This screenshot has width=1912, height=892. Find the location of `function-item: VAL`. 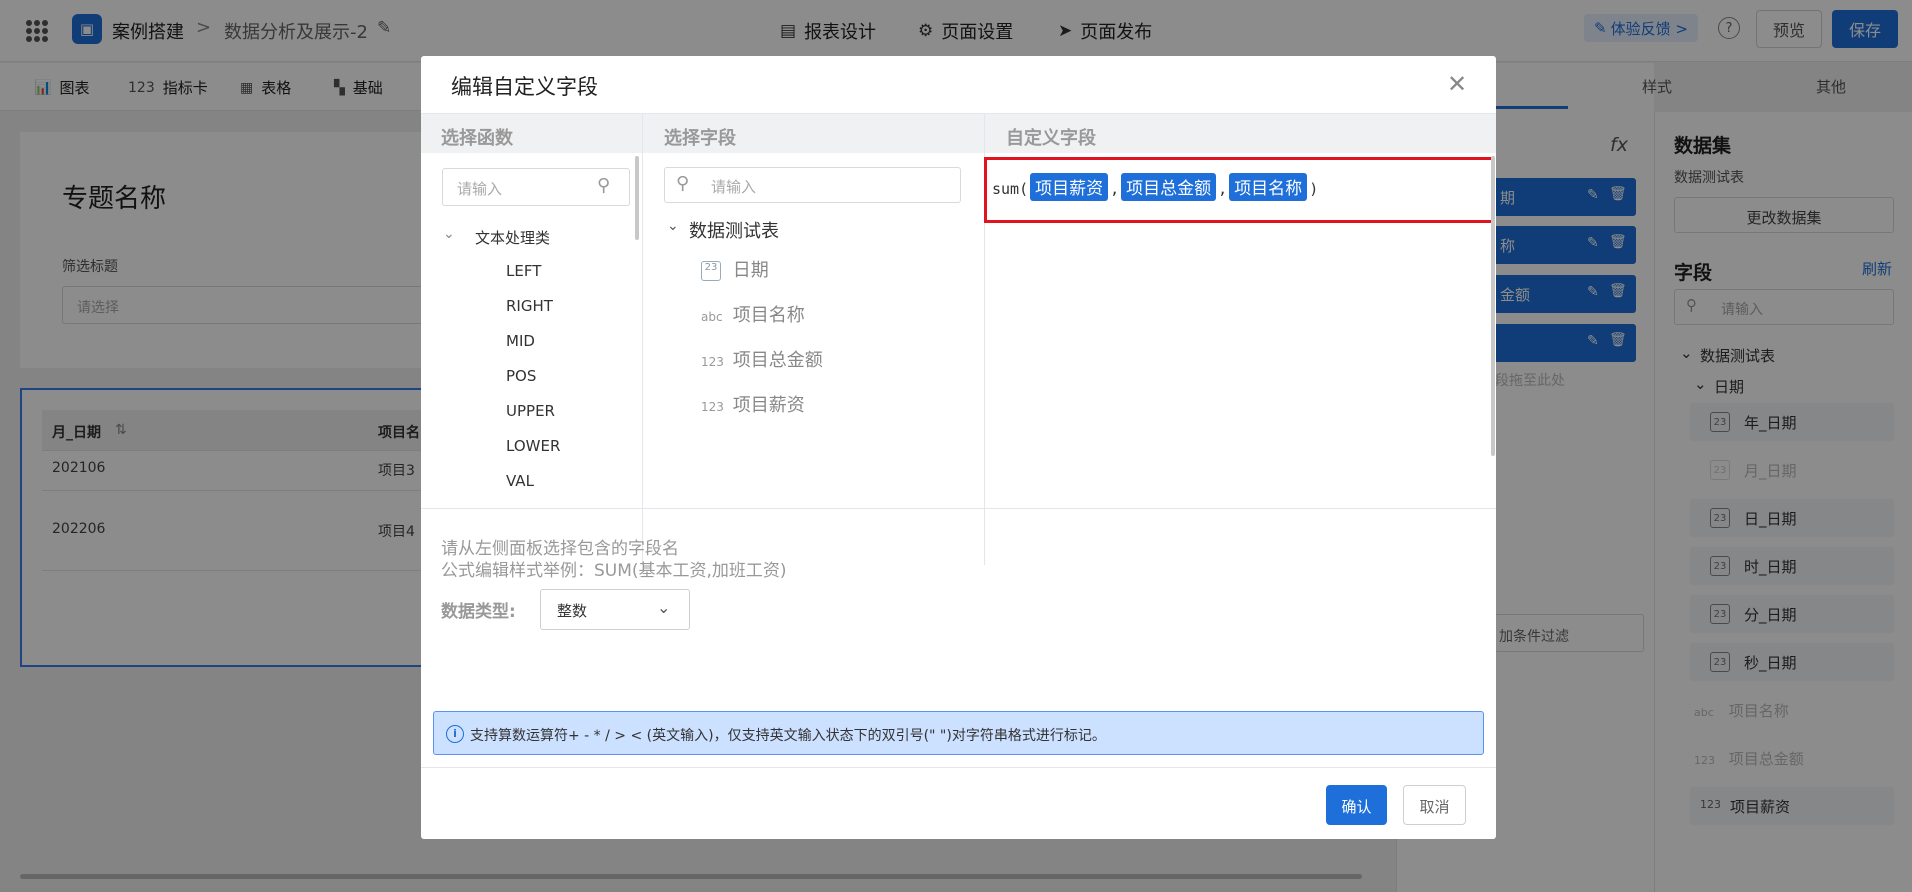

function-item: VAL is located at coordinates (520, 481).